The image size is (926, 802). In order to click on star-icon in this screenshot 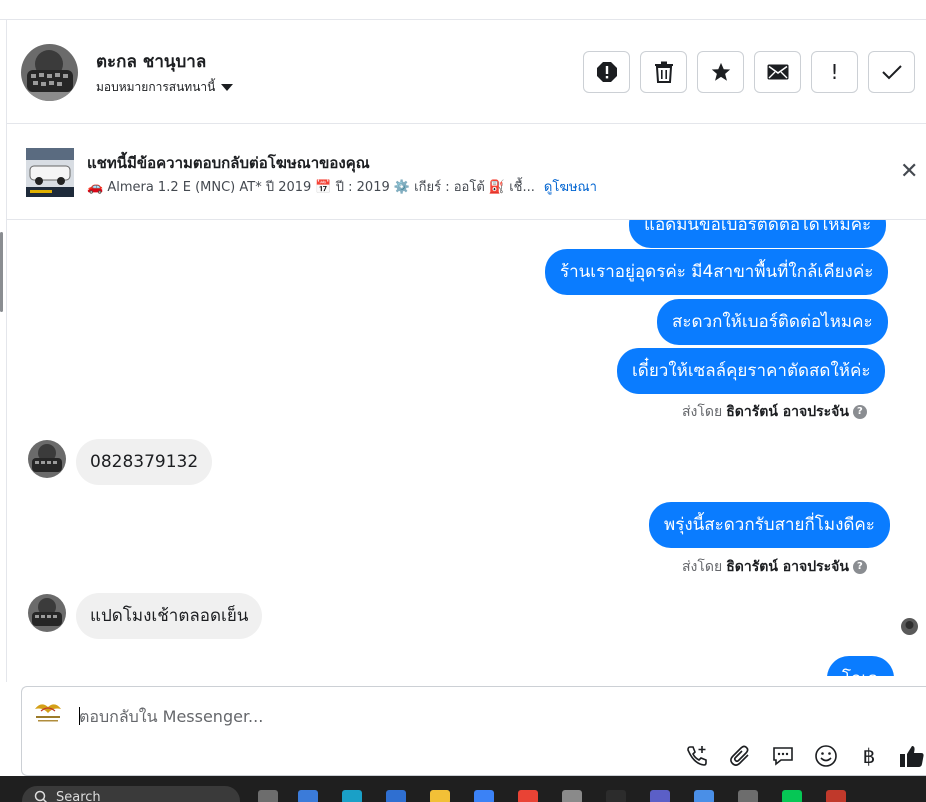, I will do `click(720, 71)`.